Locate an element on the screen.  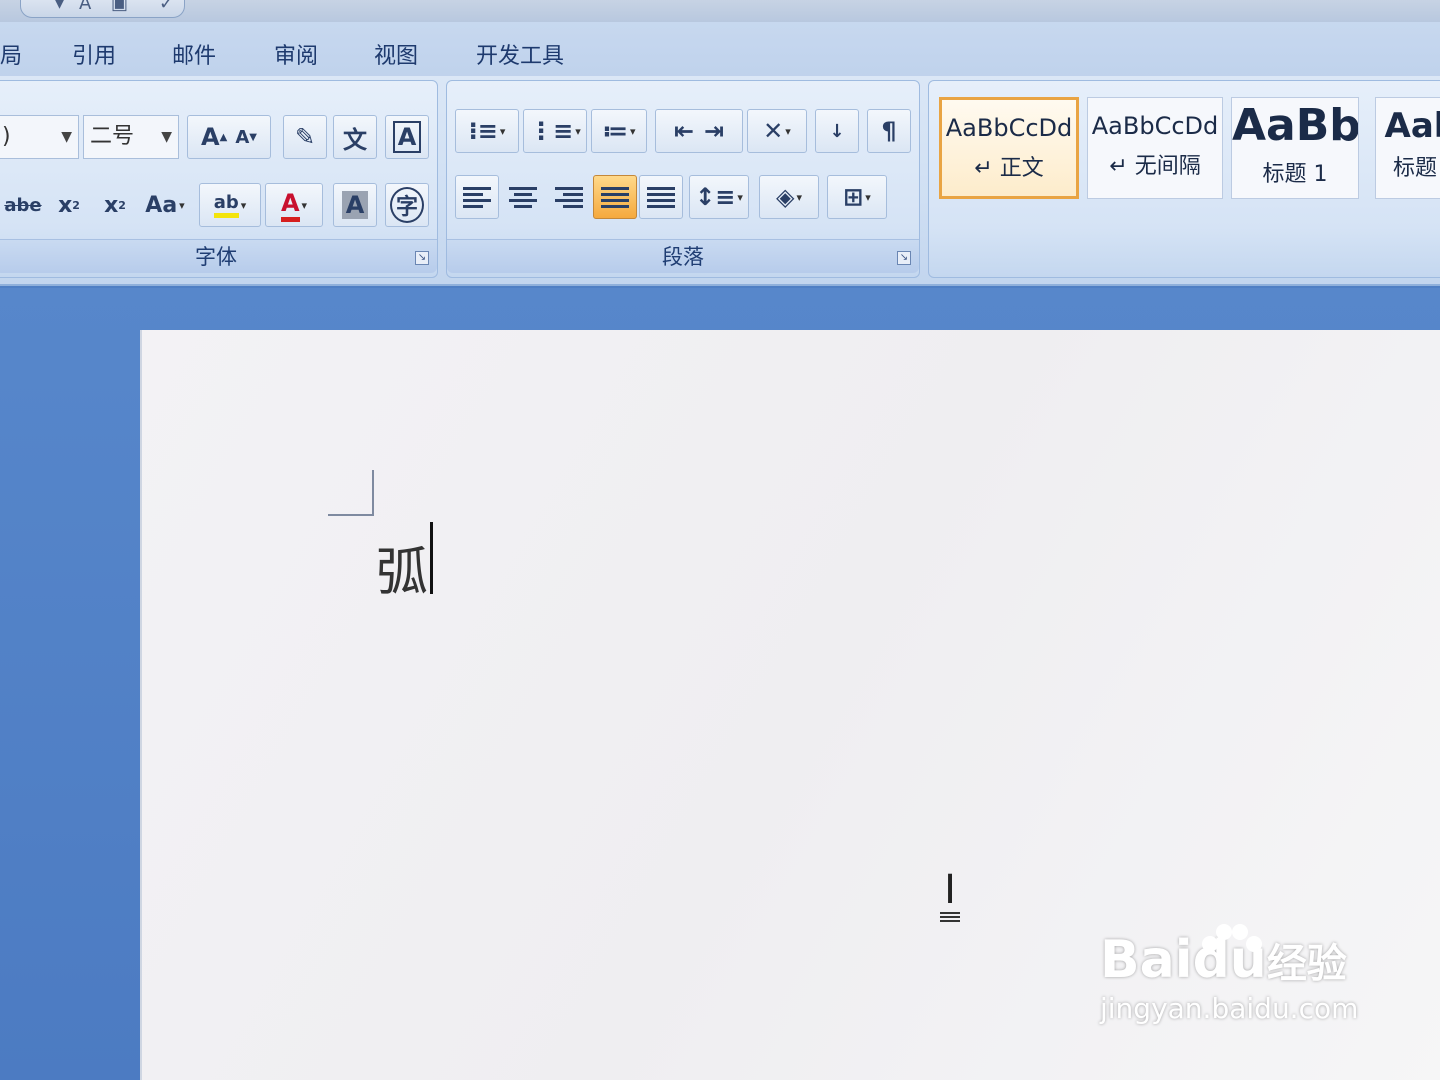
numbering-button: ⋮≡ ▾ is located at coordinates (555, 131).